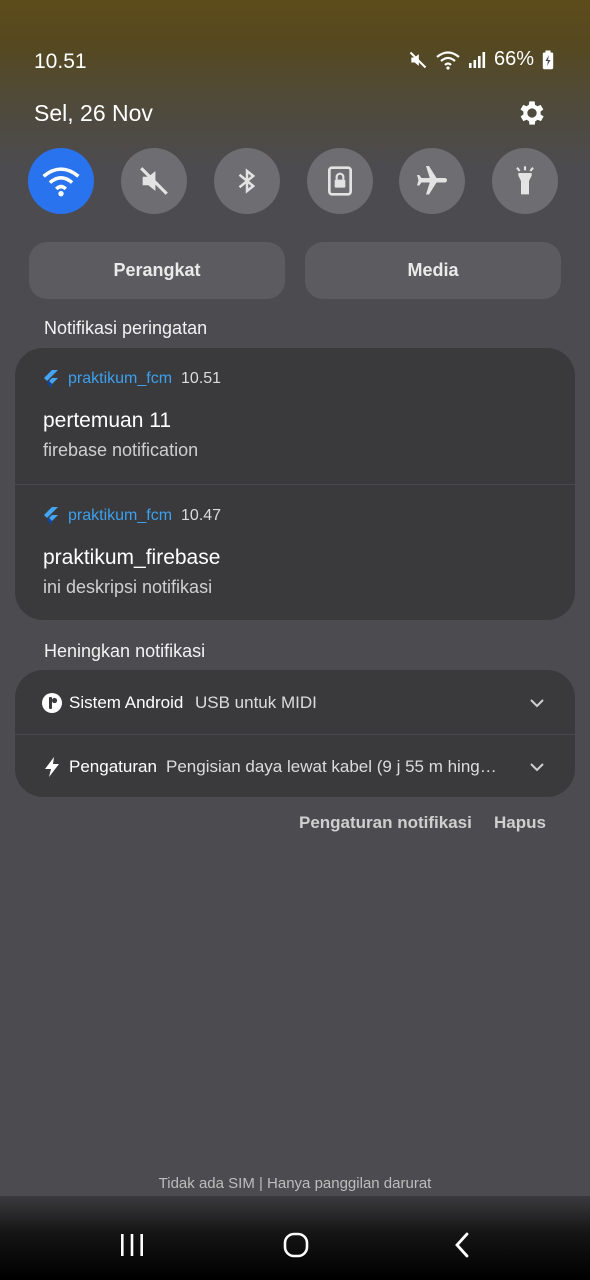  Describe the element at coordinates (532, 113) in the screenshot. I see `gear-icon` at that location.